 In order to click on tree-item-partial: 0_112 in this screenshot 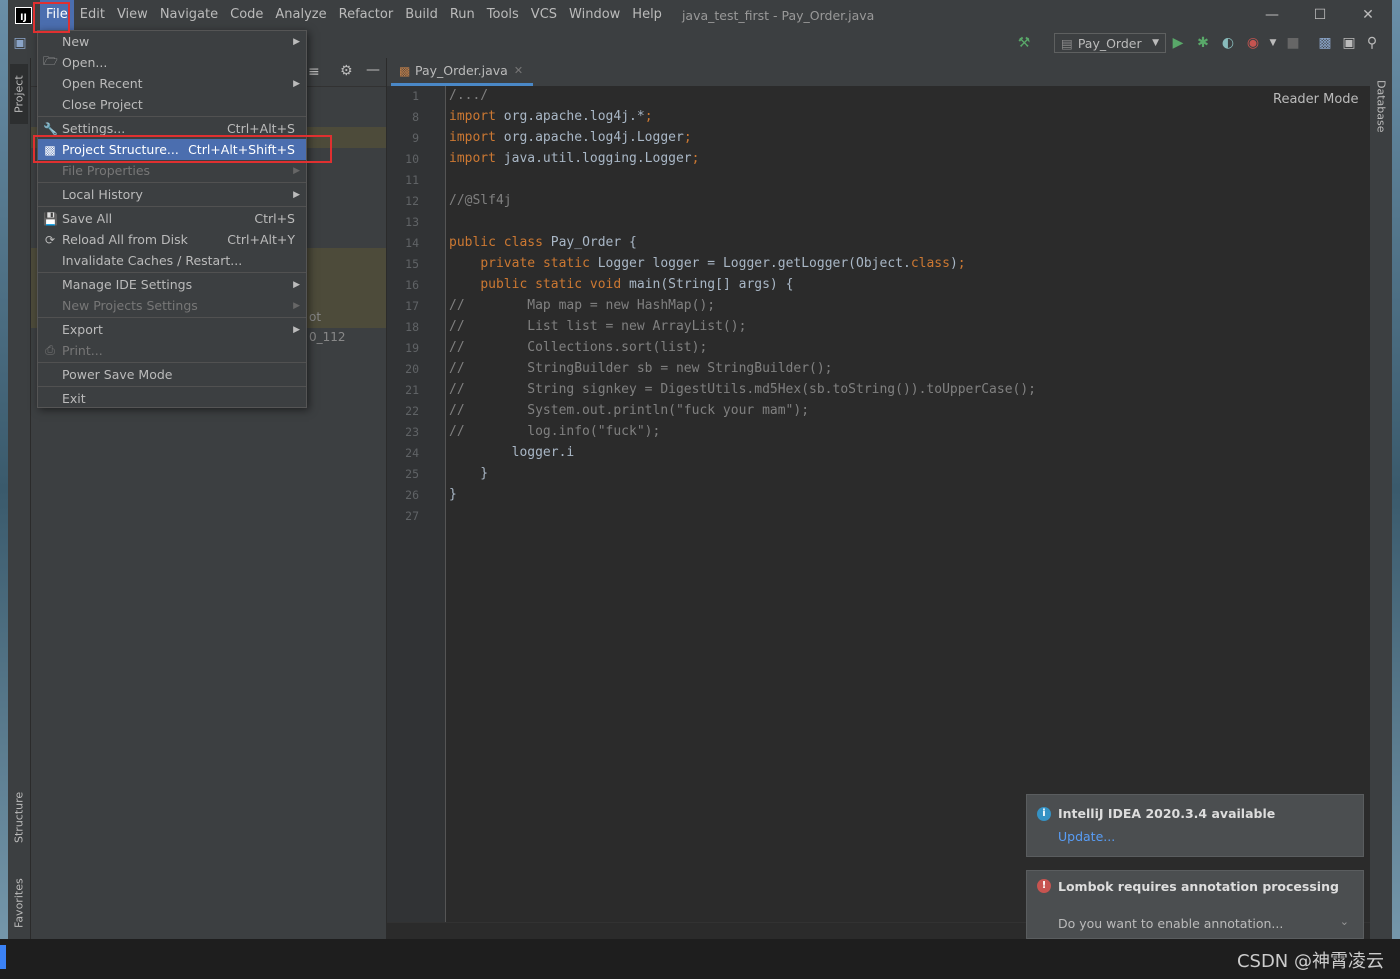, I will do `click(327, 337)`.